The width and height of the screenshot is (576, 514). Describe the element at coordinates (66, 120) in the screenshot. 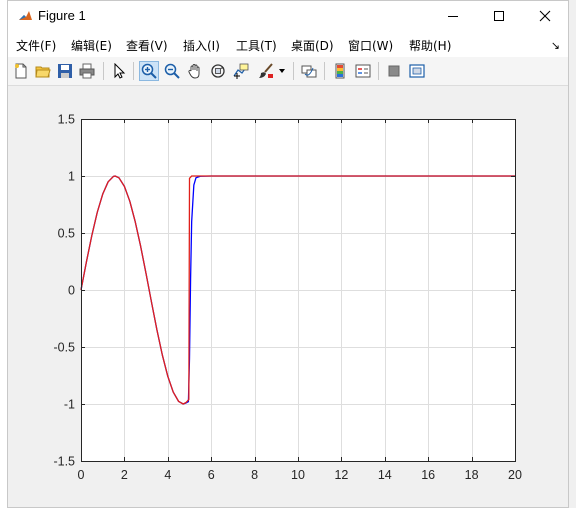

I see `y-tick-label: 1.5` at that location.